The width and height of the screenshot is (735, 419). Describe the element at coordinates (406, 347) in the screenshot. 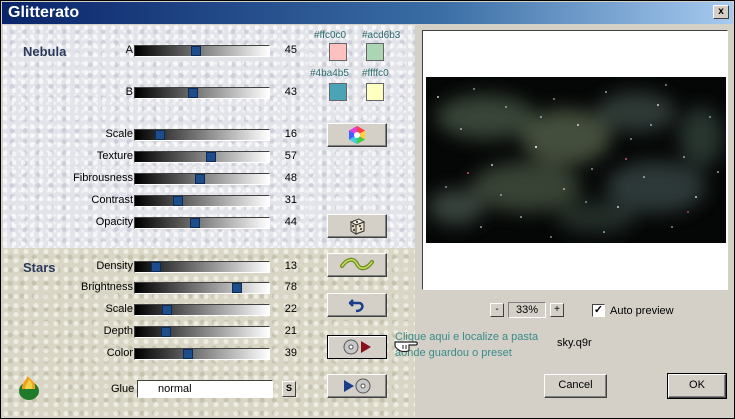

I see `pointing-hand-icon` at that location.